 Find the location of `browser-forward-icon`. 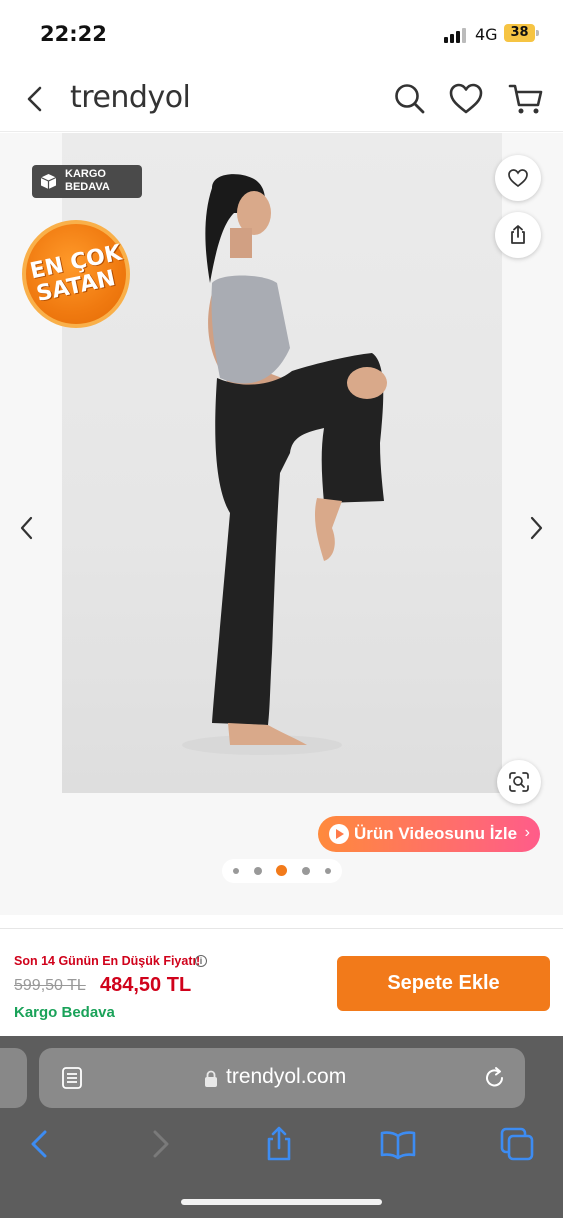

browser-forward-icon is located at coordinates (160, 1144).